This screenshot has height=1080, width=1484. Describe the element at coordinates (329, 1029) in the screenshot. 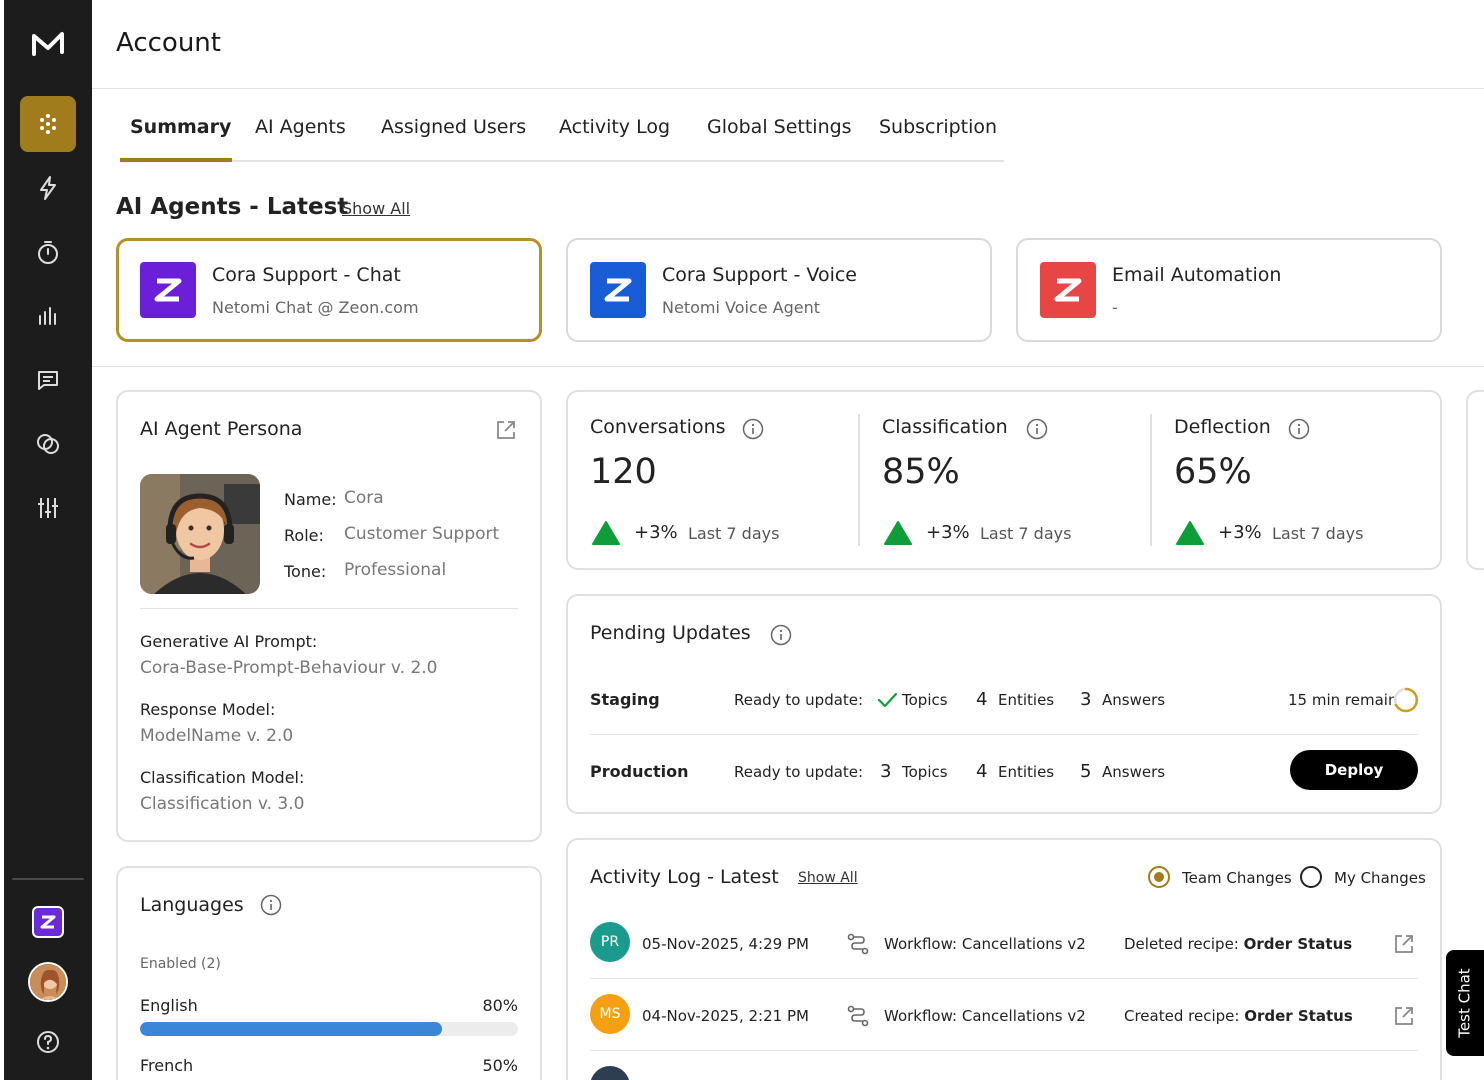

I see `language-progress-bar` at that location.